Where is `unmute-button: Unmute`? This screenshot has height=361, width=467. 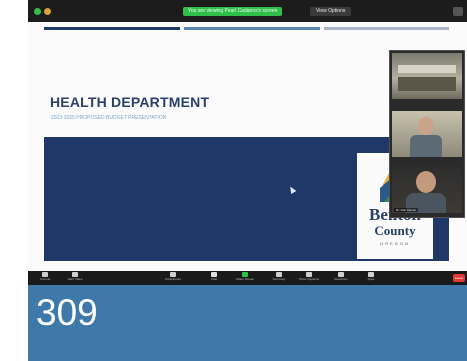
unmute-button: Unmute is located at coordinates (45, 278).